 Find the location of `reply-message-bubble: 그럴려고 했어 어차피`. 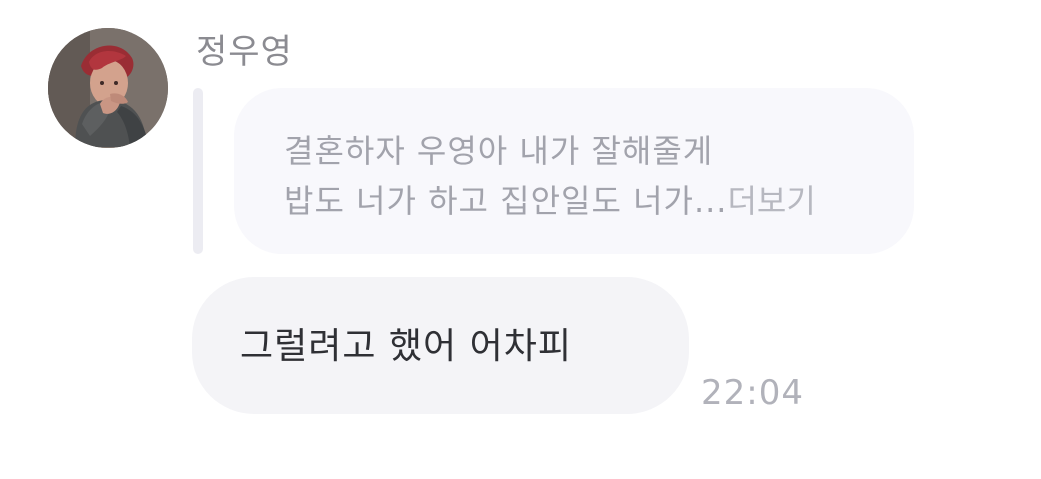

reply-message-bubble: 그럴려고 했어 어차피 is located at coordinates (440, 345).